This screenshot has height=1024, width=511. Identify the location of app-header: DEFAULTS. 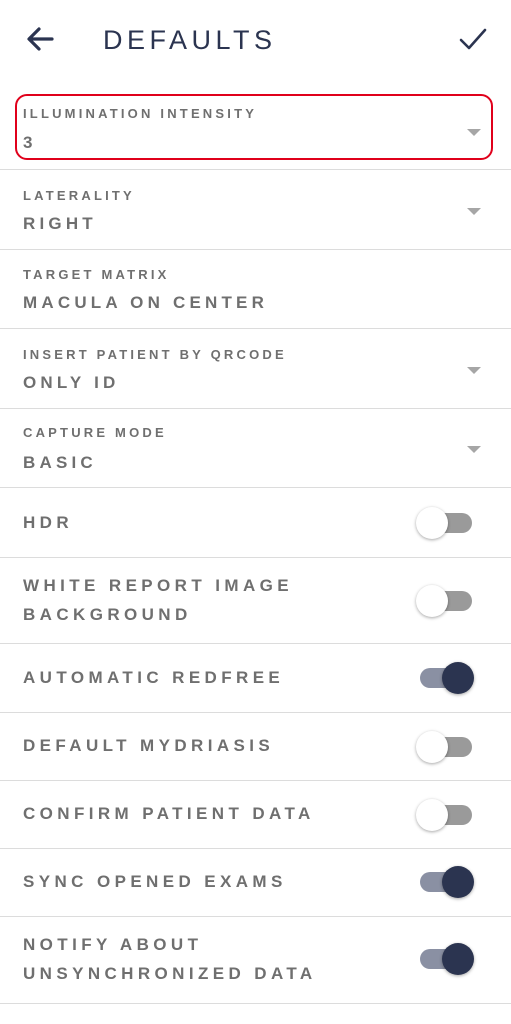
(255, 41).